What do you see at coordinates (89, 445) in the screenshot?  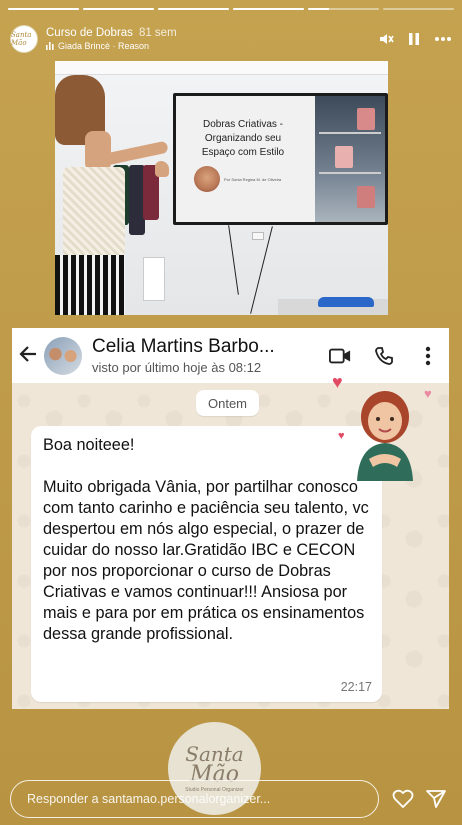 I see `message-greeting: Boa noiteee!` at bounding box center [89, 445].